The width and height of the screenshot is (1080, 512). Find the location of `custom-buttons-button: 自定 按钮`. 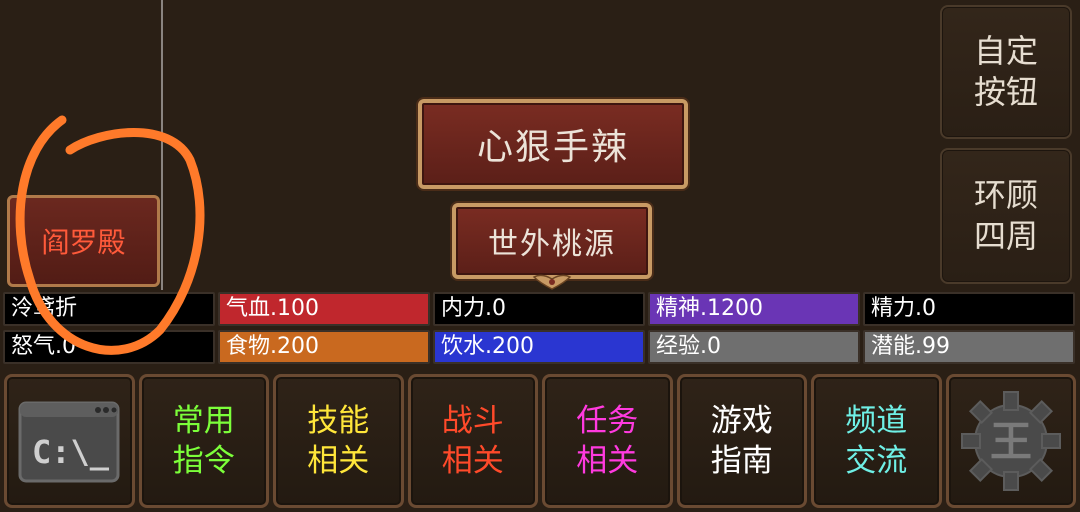

custom-buttons-button: 自定 按钮 is located at coordinates (1006, 72).